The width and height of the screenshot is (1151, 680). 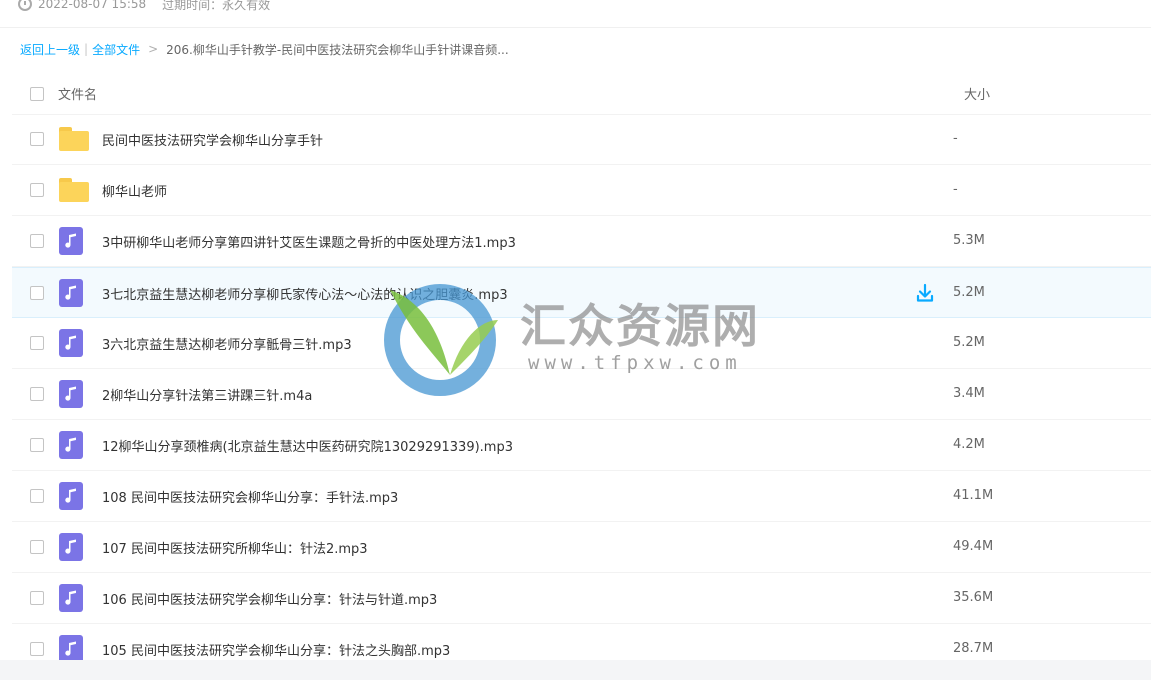 What do you see at coordinates (969, 444) in the screenshot?
I see `file-size: 4.2M` at bounding box center [969, 444].